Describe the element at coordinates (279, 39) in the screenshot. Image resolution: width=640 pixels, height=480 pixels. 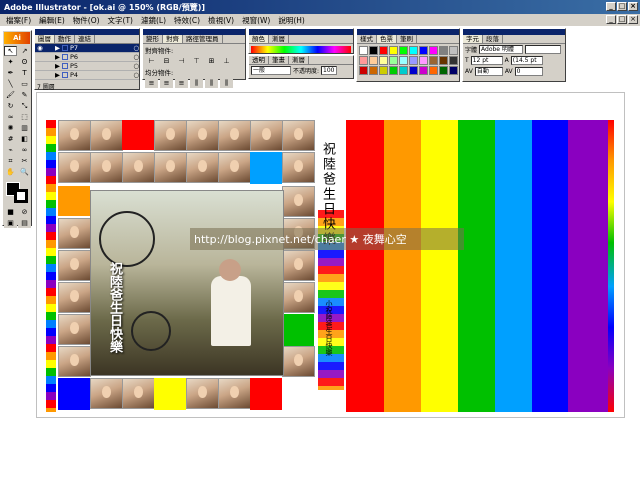
I see `tab-gradient: 漸層` at that location.